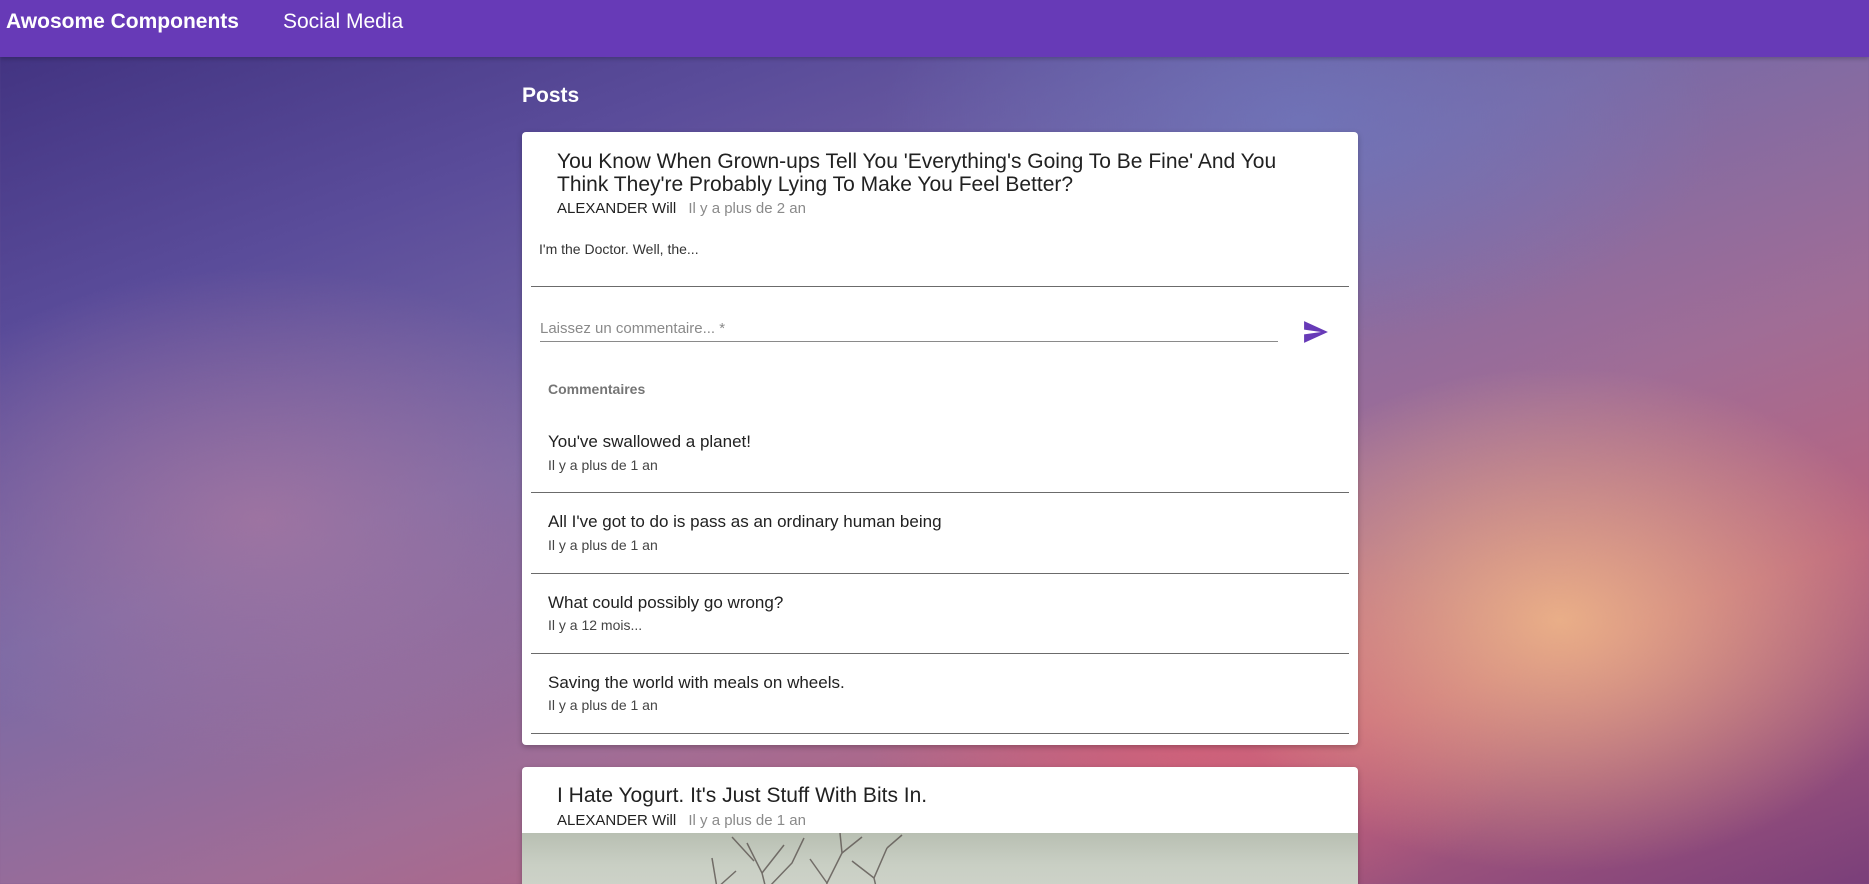 The width and height of the screenshot is (1869, 884). Describe the element at coordinates (681, 820) in the screenshot. I see `post-meta: ALEXANDER Will Il y a plus de 1 an` at that location.